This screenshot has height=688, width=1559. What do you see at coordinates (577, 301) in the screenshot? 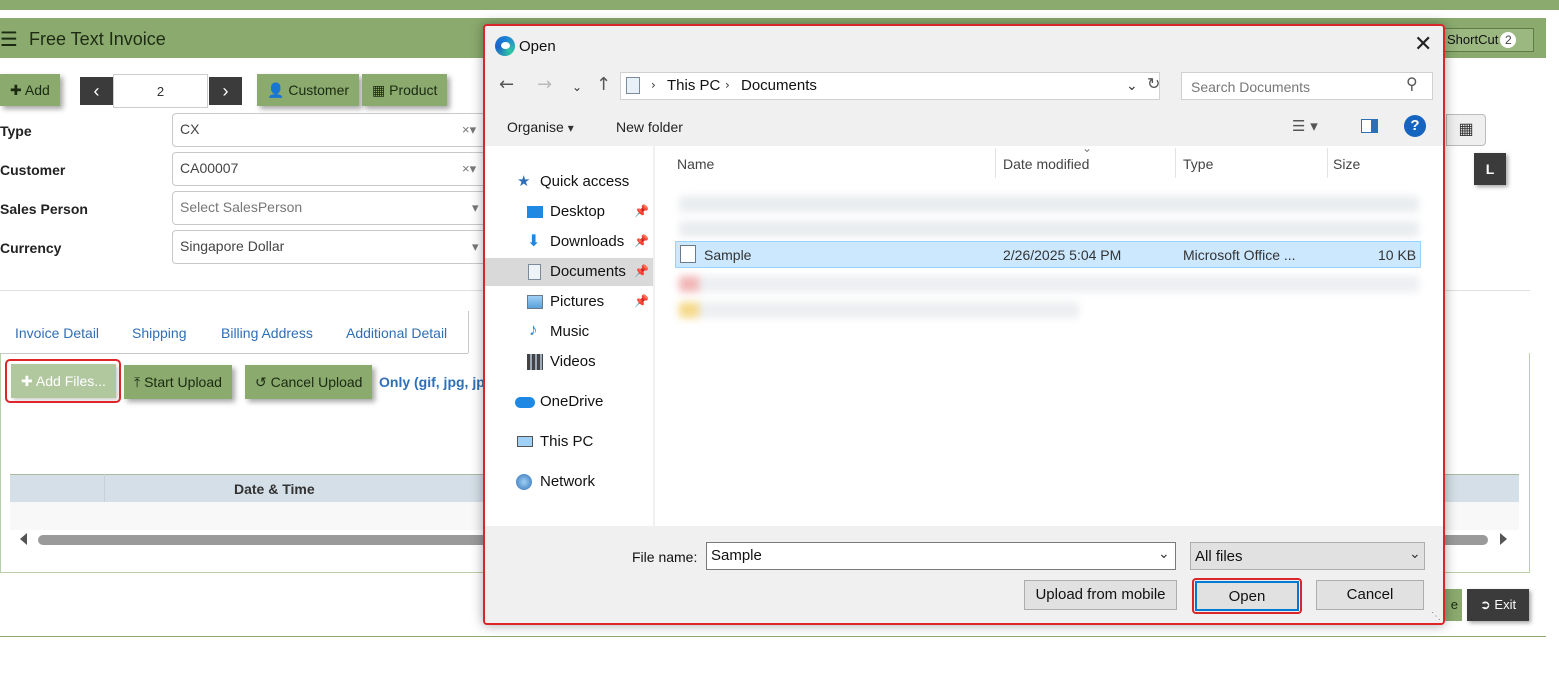
I see `nav-label: Pictures` at bounding box center [577, 301].